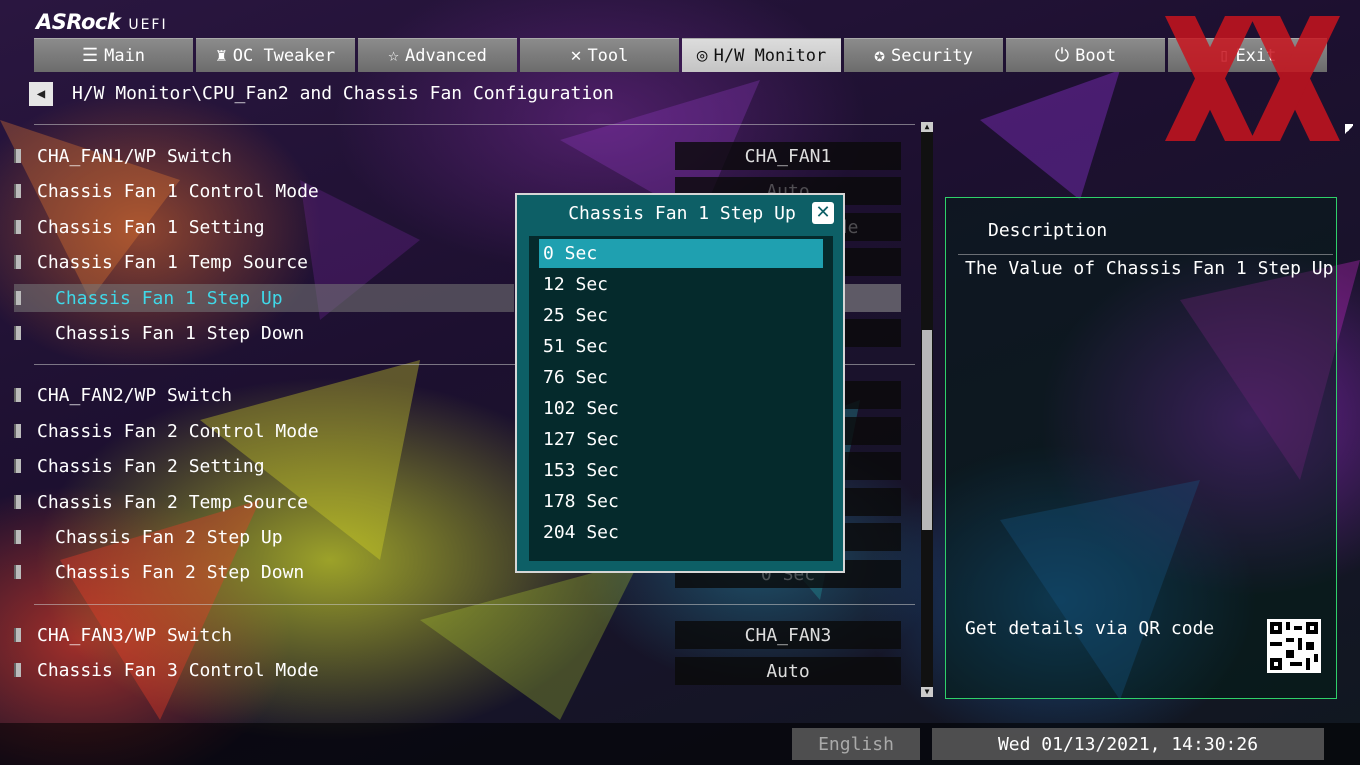  I want to click on tab-label: H/W Monitor, so click(770, 55).